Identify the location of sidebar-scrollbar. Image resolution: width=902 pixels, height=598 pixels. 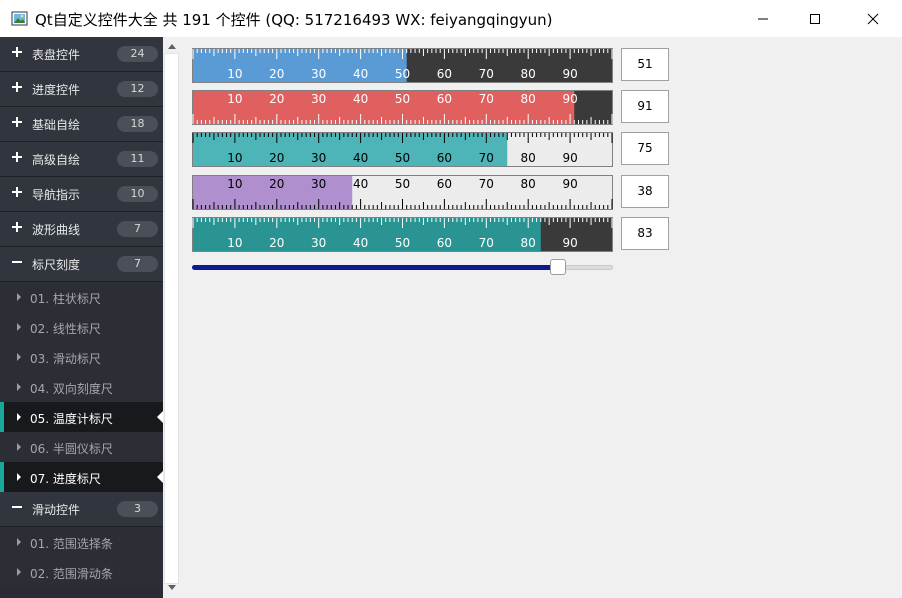
(171, 317).